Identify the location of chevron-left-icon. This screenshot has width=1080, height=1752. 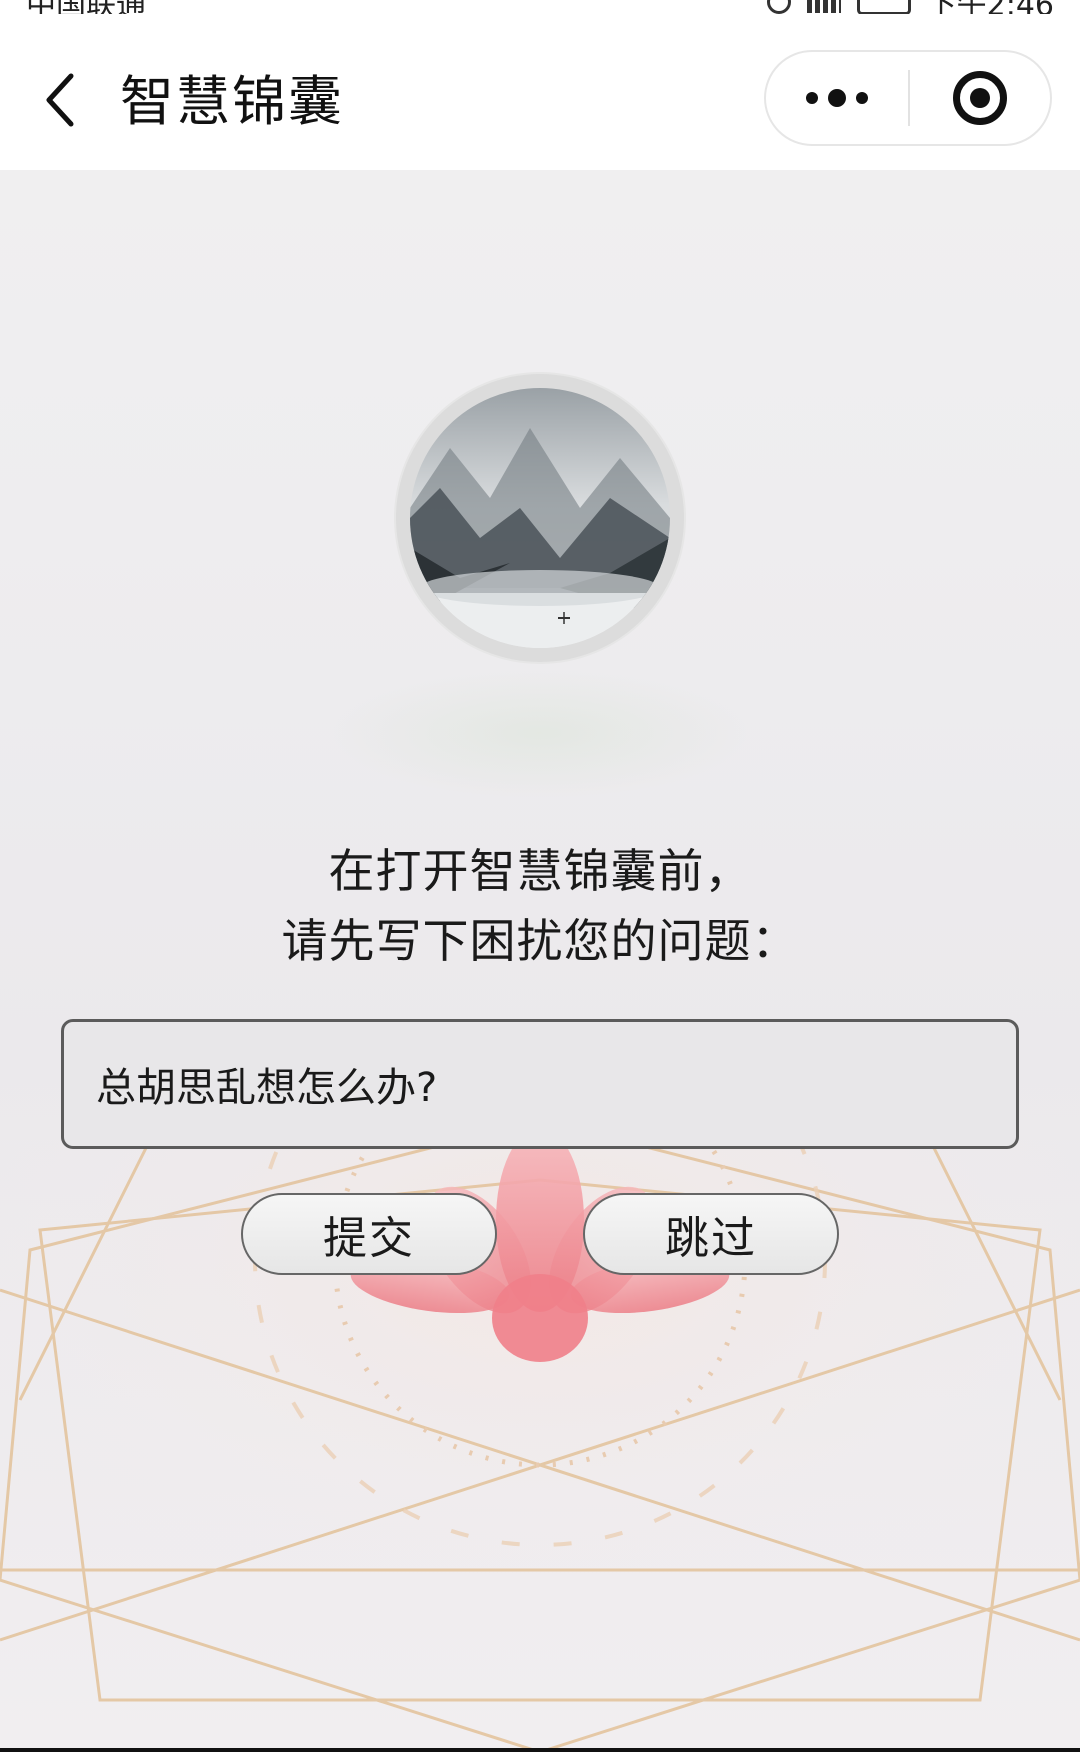
(60, 100).